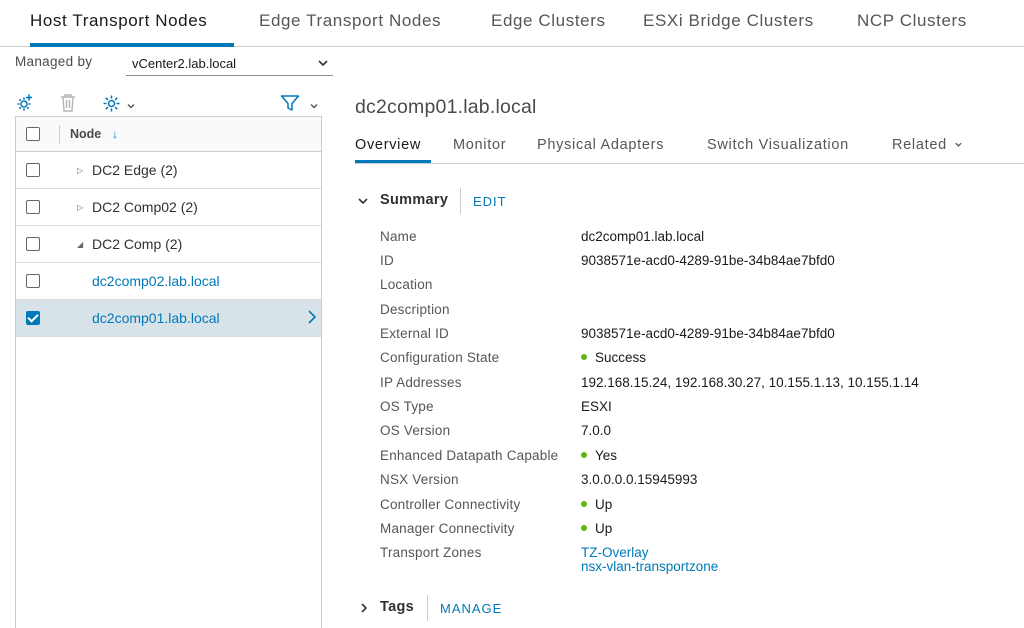  Describe the element at coordinates (615, 552) in the screenshot. I see `transport-zone-link: TZ-Overlay` at that location.